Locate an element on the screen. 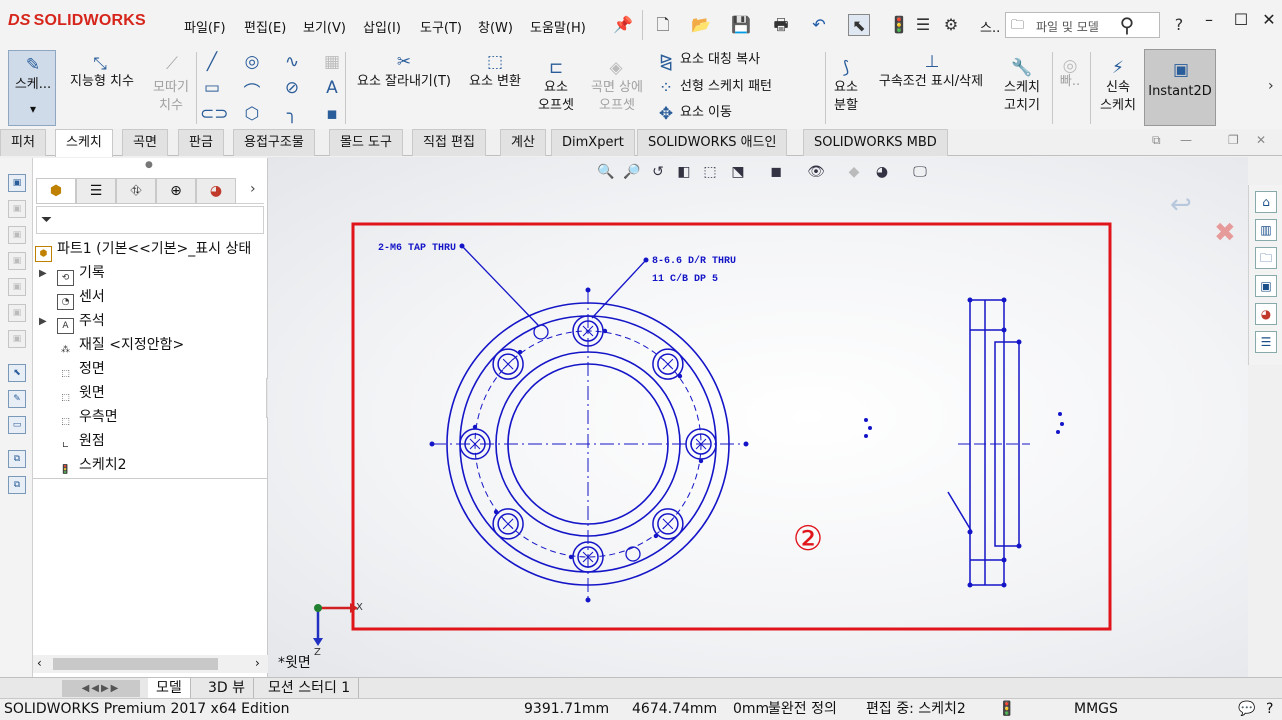 This screenshot has width=1282, height=720. point-icon: ▪ is located at coordinates (332, 114).